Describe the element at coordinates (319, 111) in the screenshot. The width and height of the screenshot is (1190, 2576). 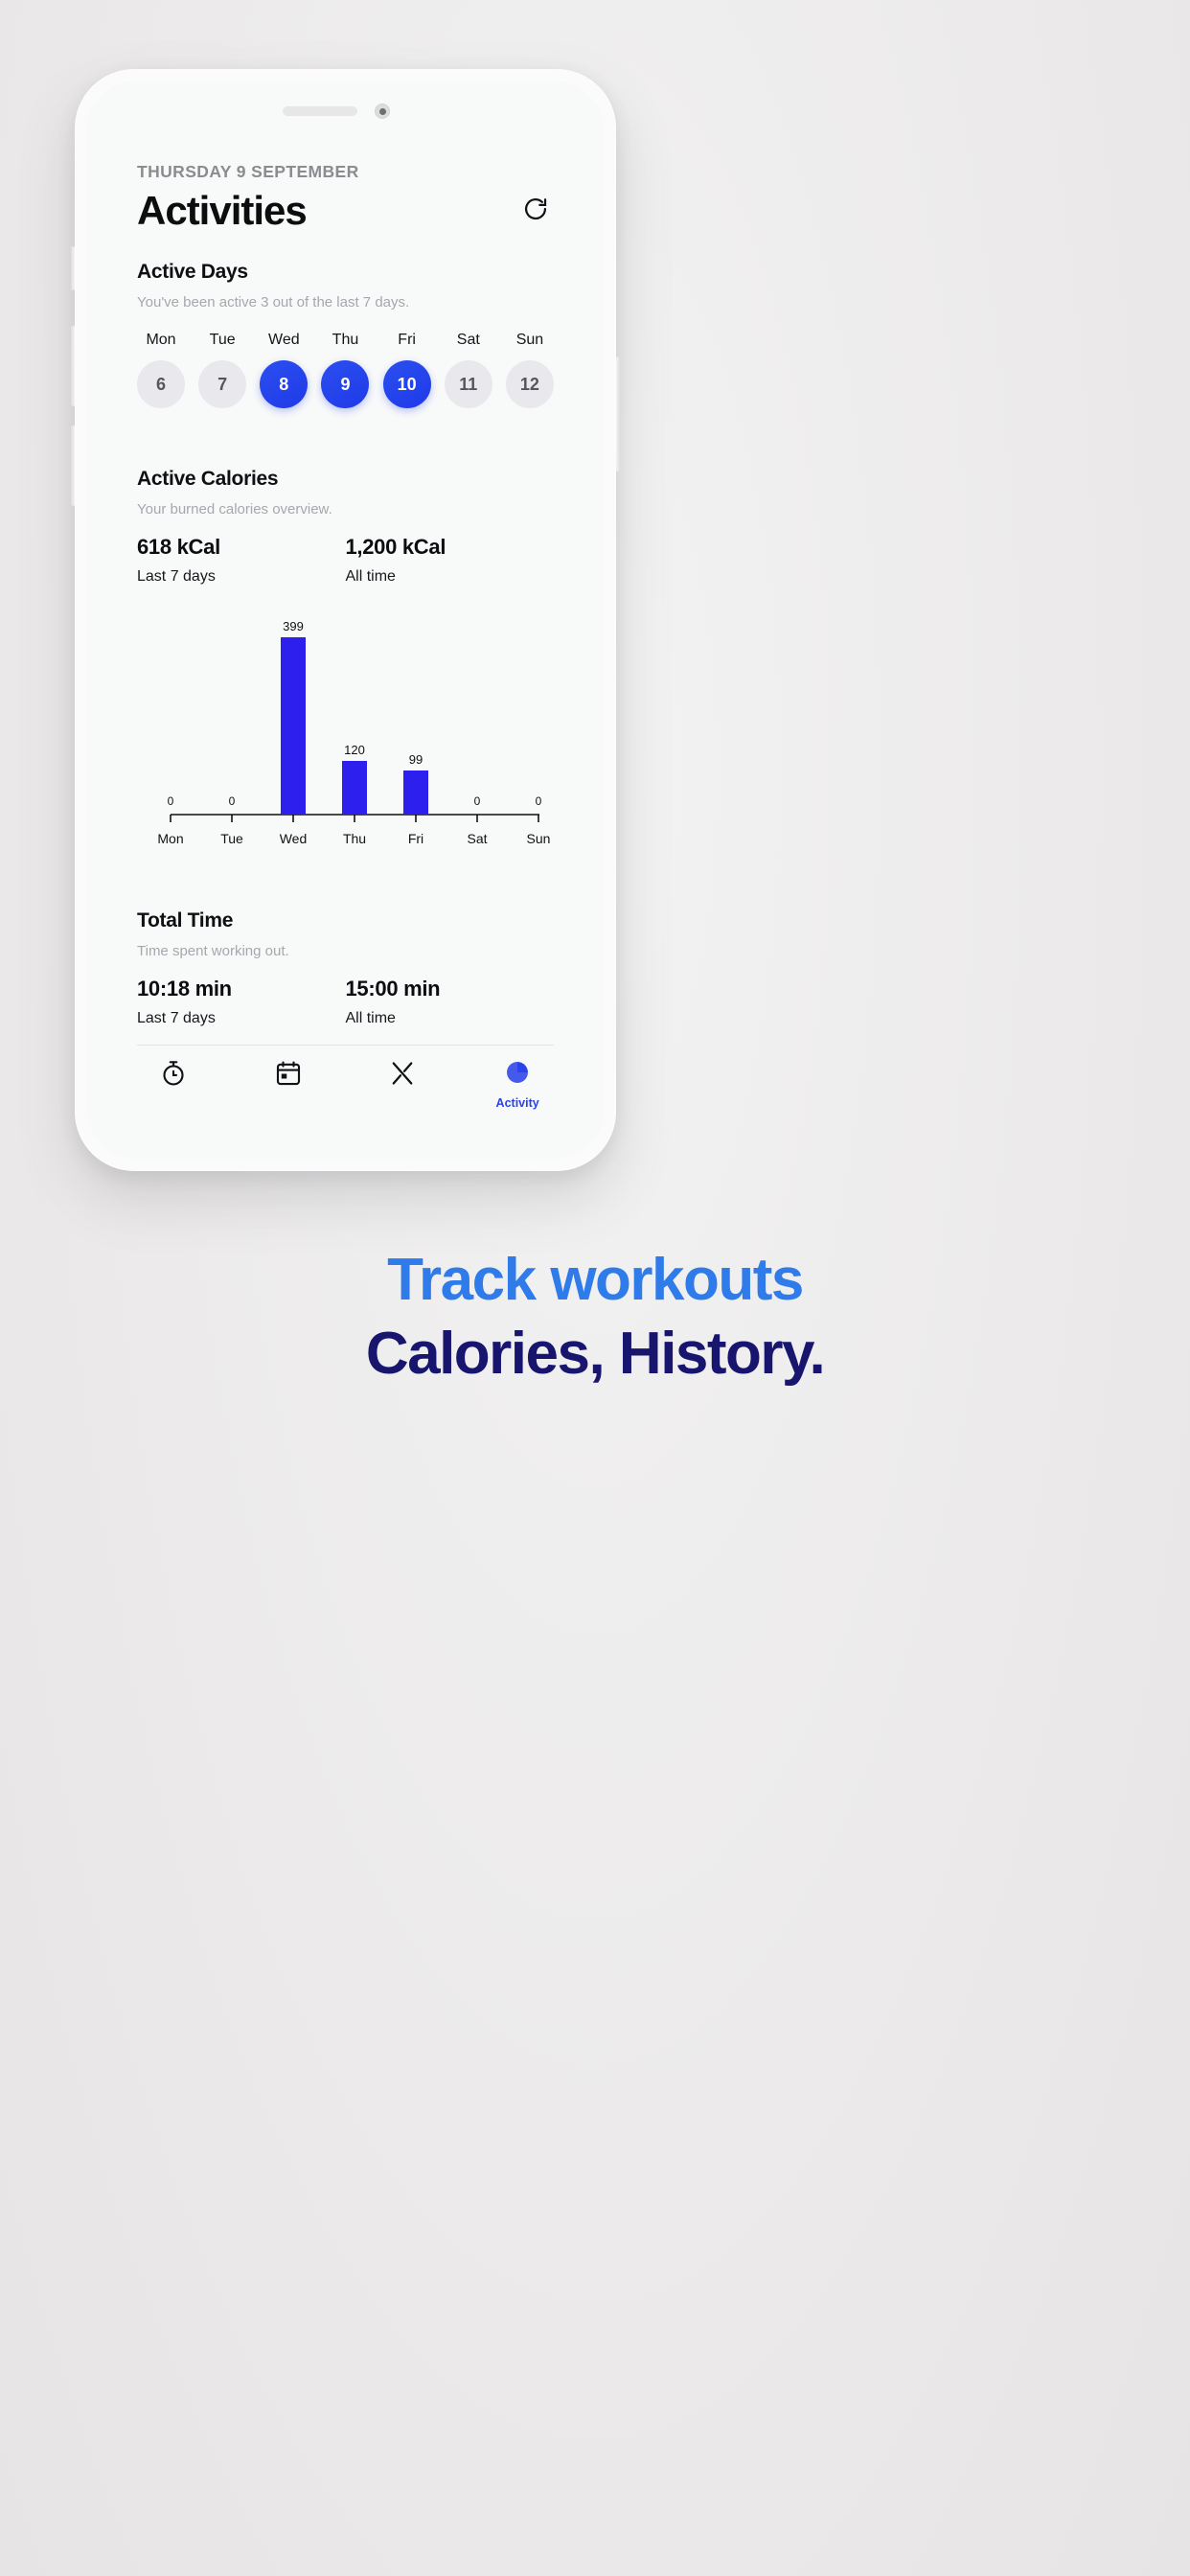
I see `earpiece-speaker` at that location.